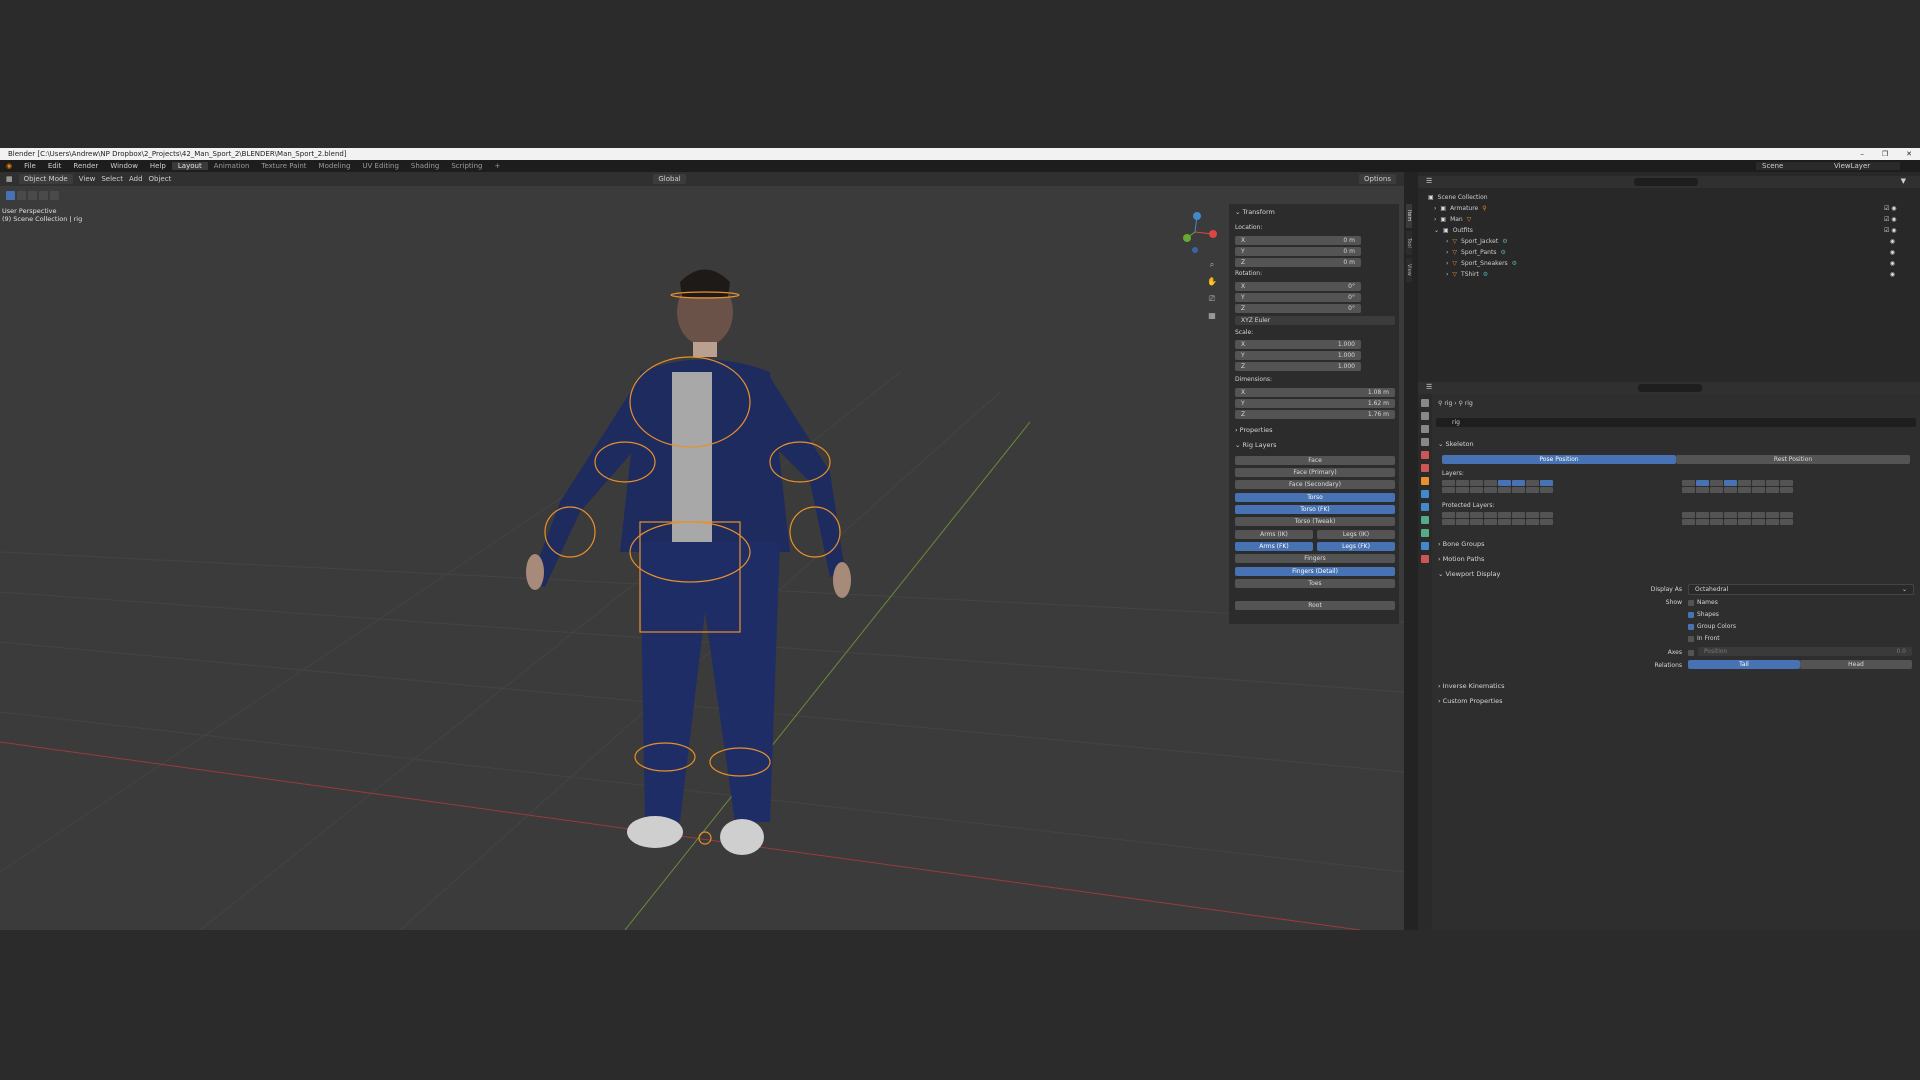 This screenshot has width=1920, height=1080. What do you see at coordinates (1315, 509) in the screenshot?
I see `rig-layer-torso-fk: Torso (FK)` at bounding box center [1315, 509].